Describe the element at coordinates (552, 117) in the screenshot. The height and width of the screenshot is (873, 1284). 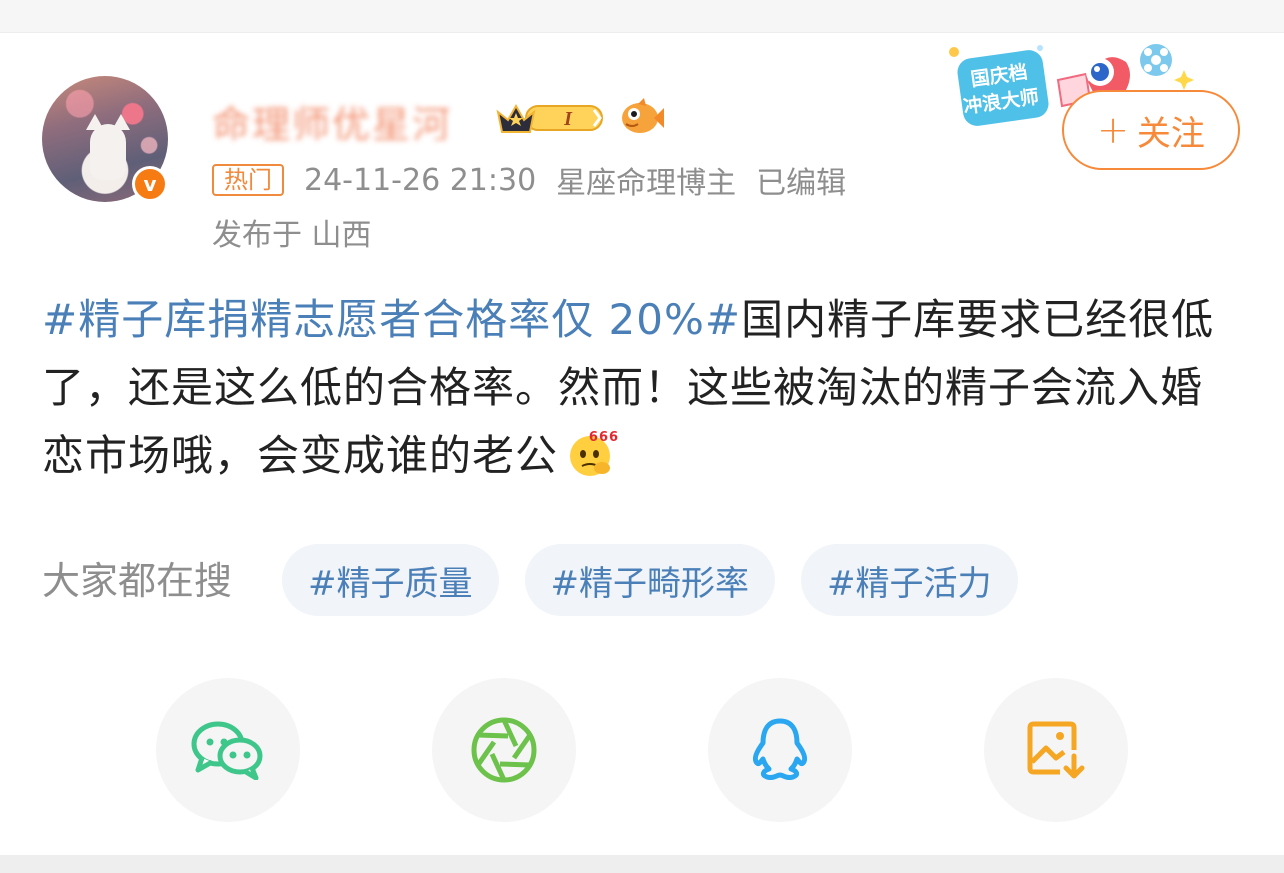
I see `crown-level-badge-icon: I` at that location.